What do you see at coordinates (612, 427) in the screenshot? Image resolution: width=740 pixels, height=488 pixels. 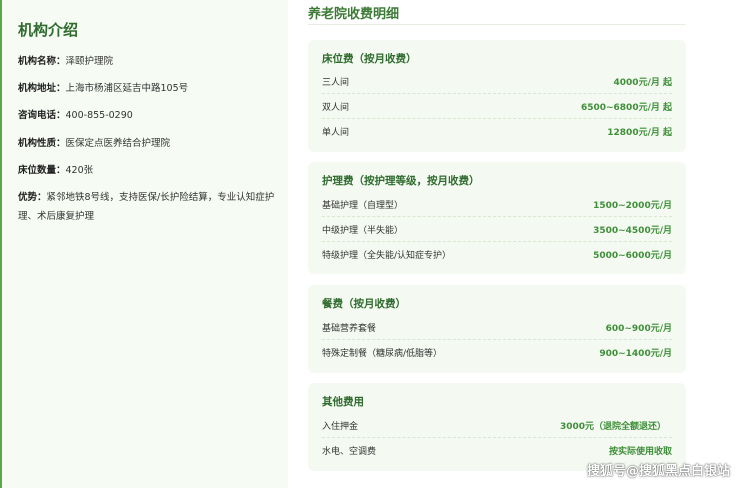 I see `fee-price: 3000元（退院全额退还）` at bounding box center [612, 427].